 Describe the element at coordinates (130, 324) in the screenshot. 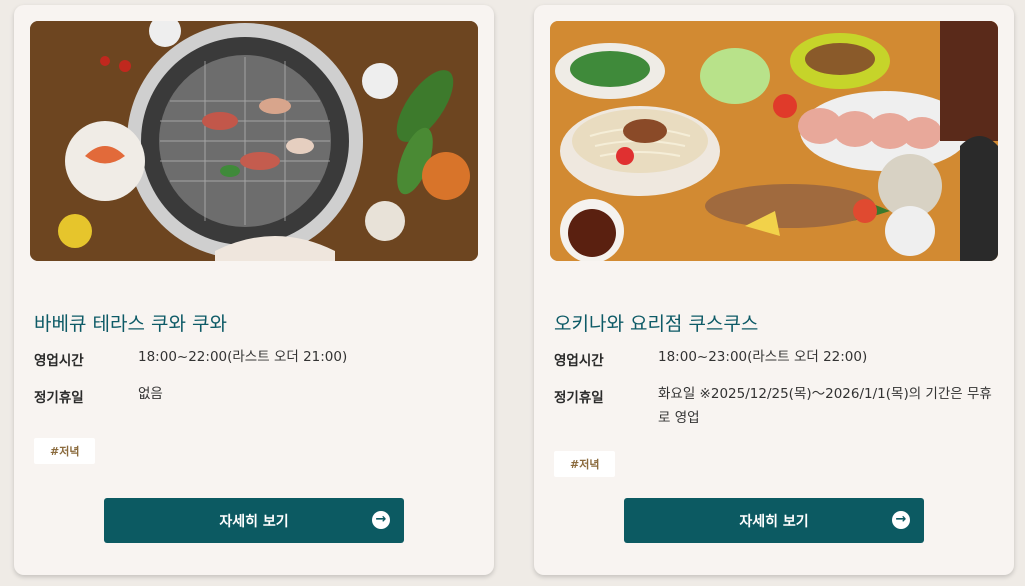

I see `restaurant-name: 바베큐 테라스 쿠와 쿠와` at that location.